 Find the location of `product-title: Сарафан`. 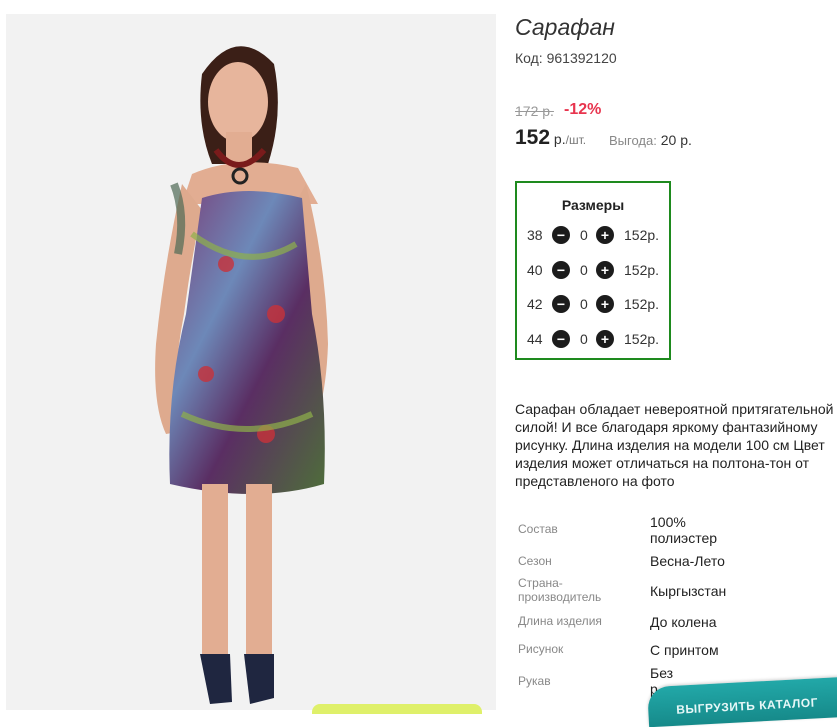

product-title: Сарафан is located at coordinates (565, 27).